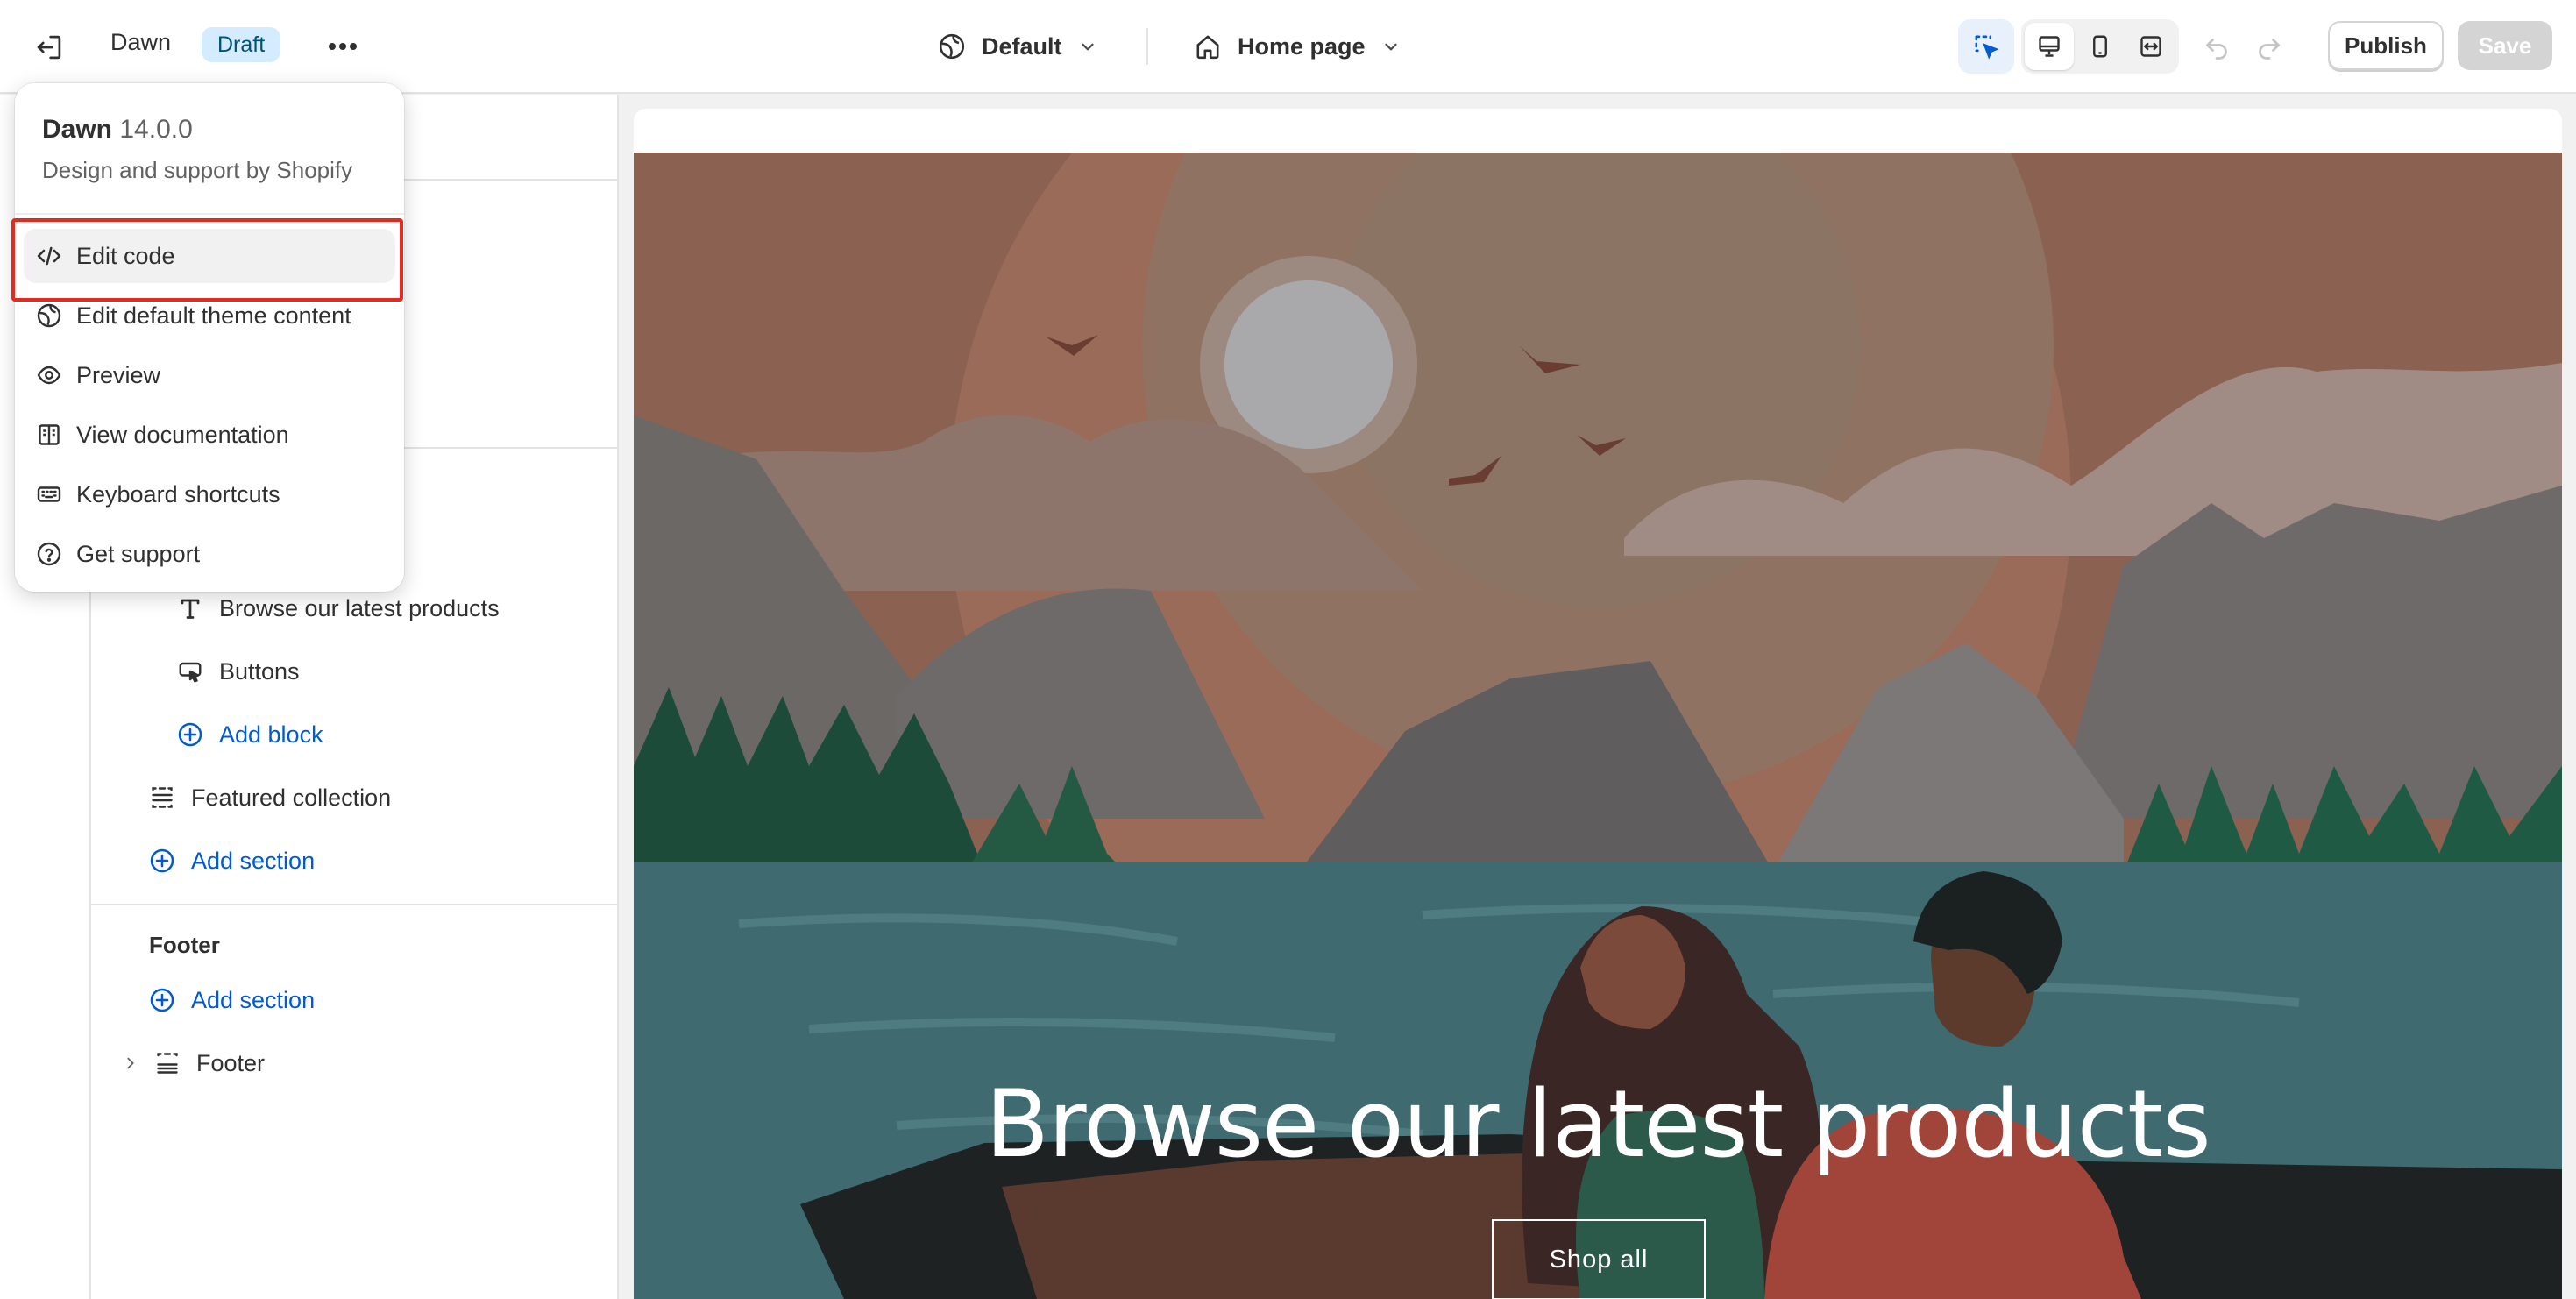 This screenshot has width=2576, height=1299. I want to click on text-icon, so click(190, 609).